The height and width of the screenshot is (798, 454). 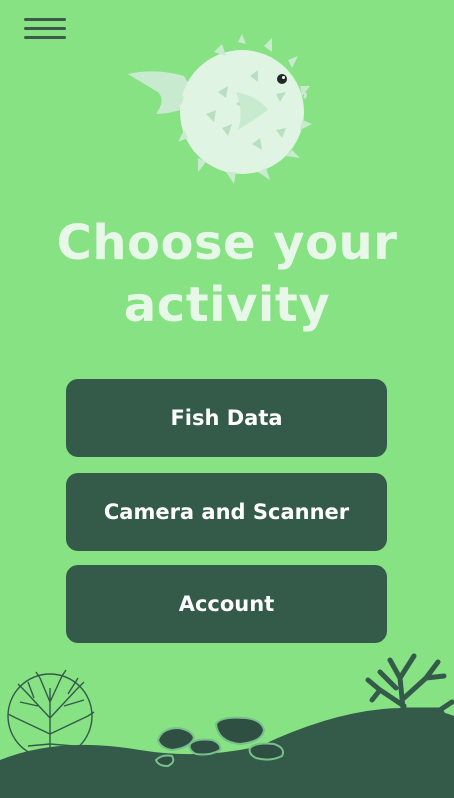 I want to click on menu-button, so click(x=45, y=30).